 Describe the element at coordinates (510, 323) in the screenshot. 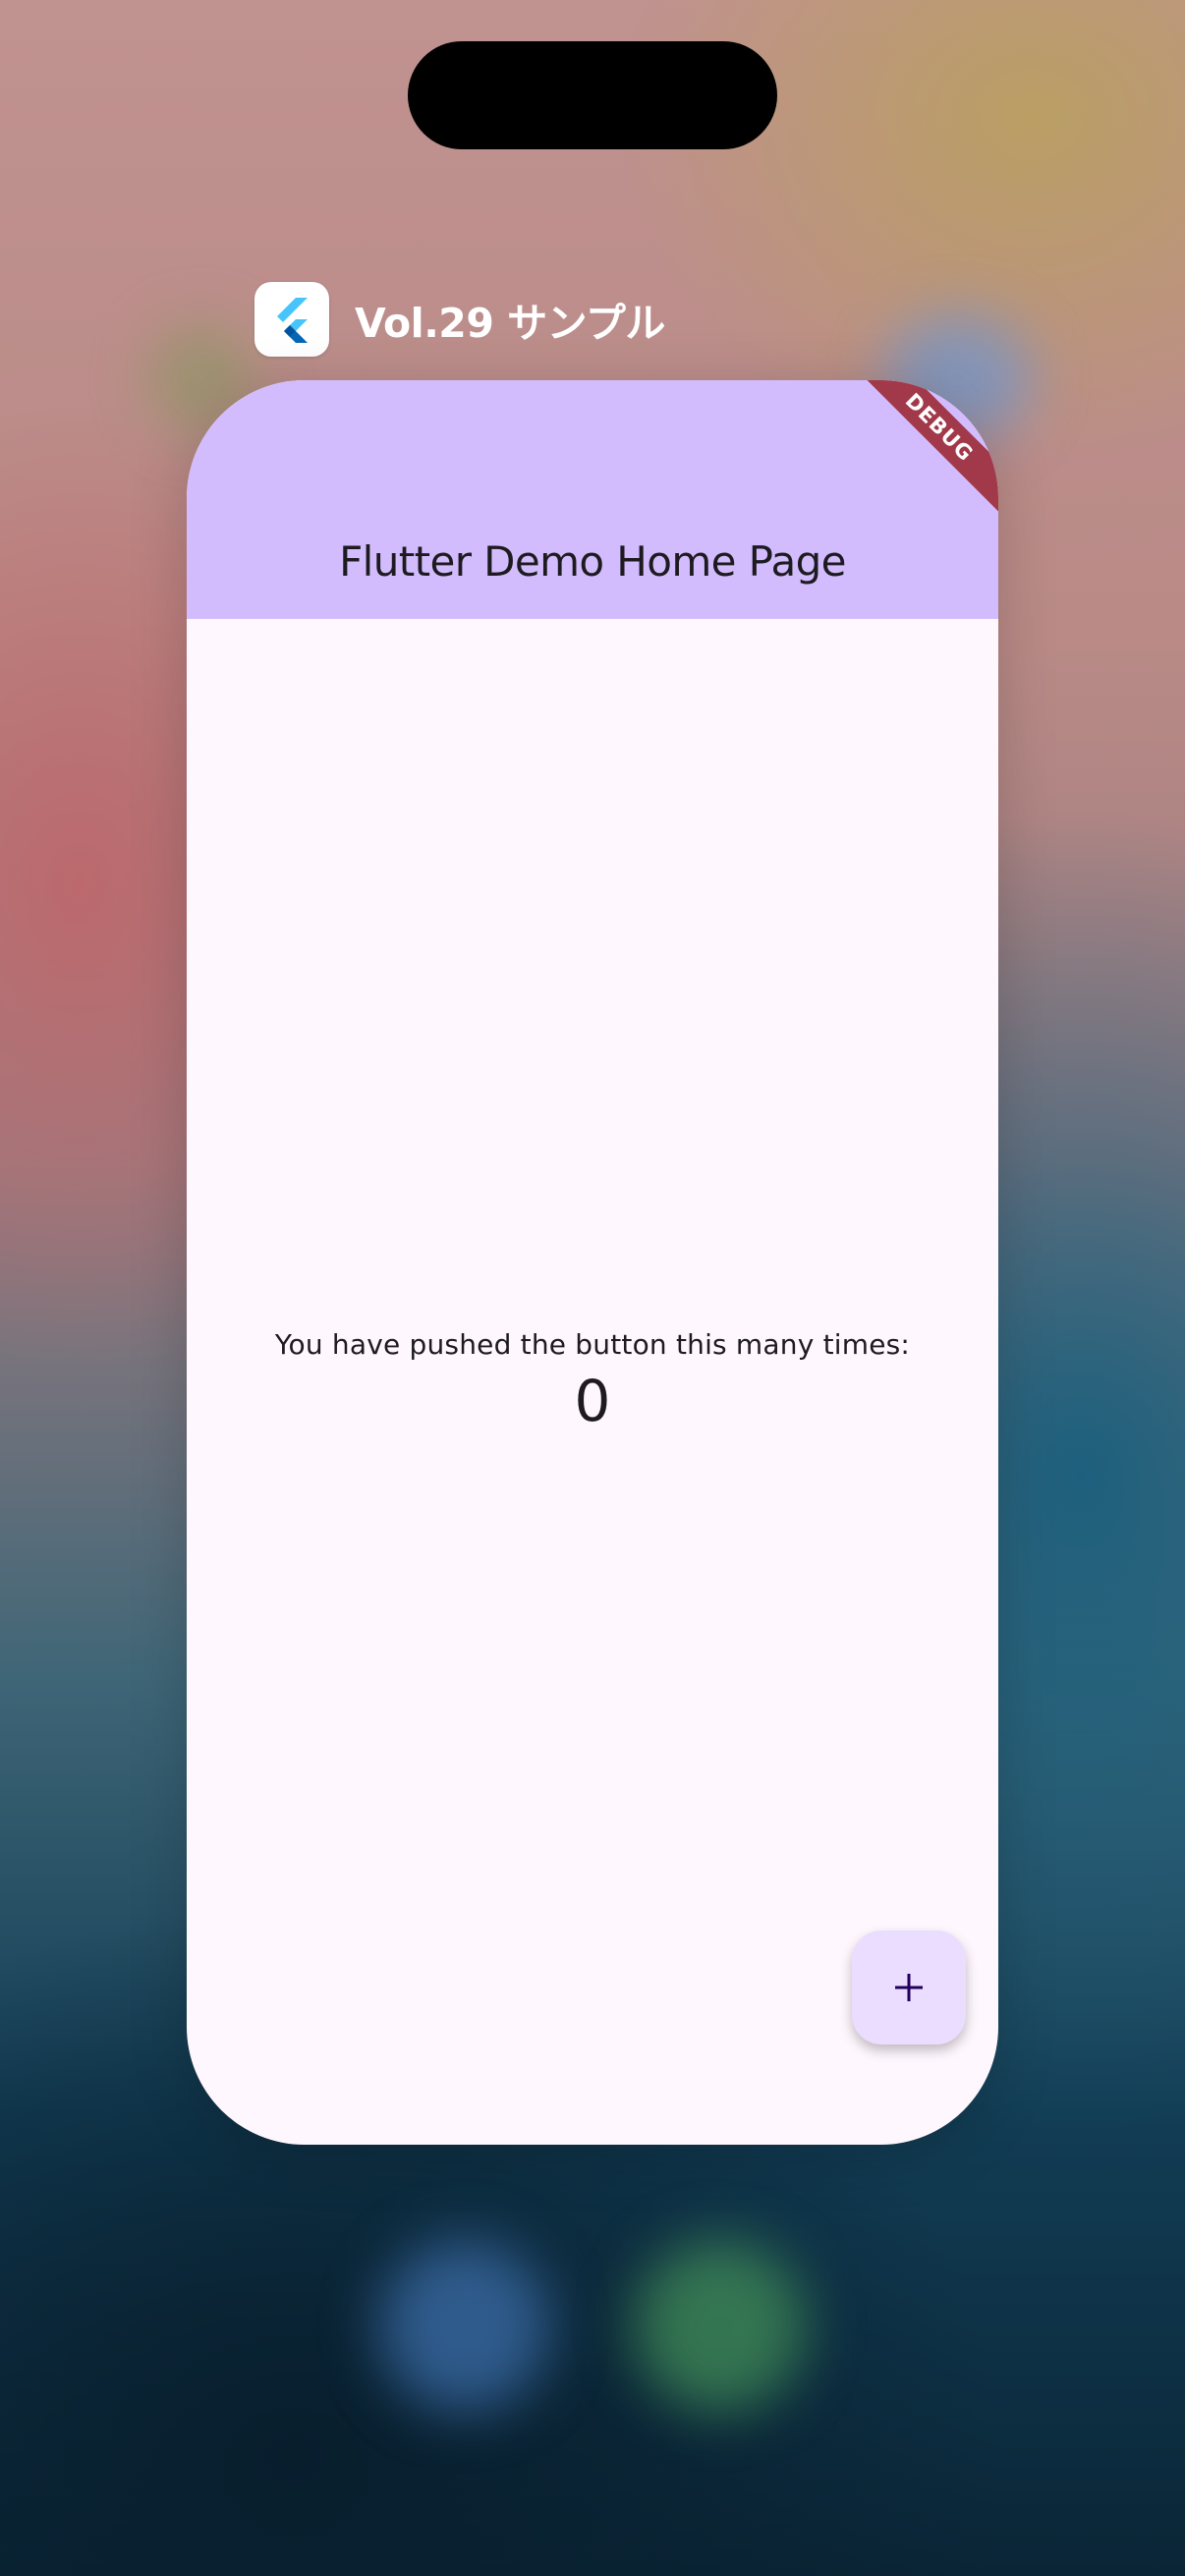

I see `app-name-label: Vol.29 サンプル` at that location.